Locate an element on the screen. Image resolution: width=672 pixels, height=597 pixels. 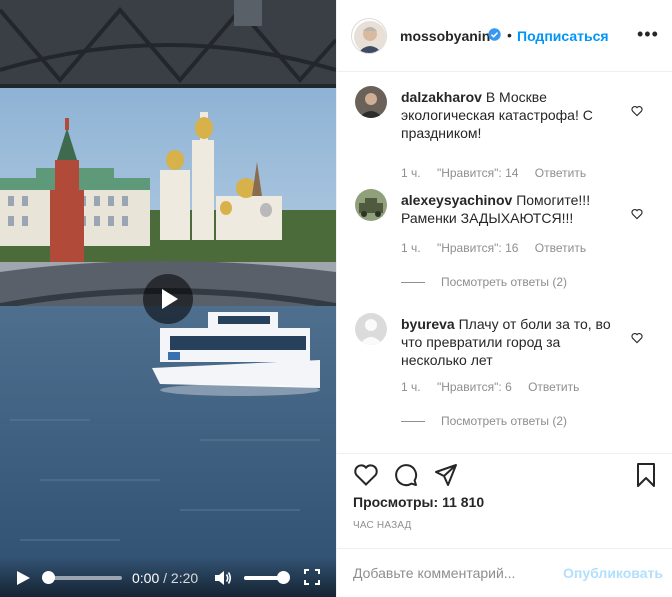
views-count: Просмотры: 11 810 is located at coordinates (418, 502).